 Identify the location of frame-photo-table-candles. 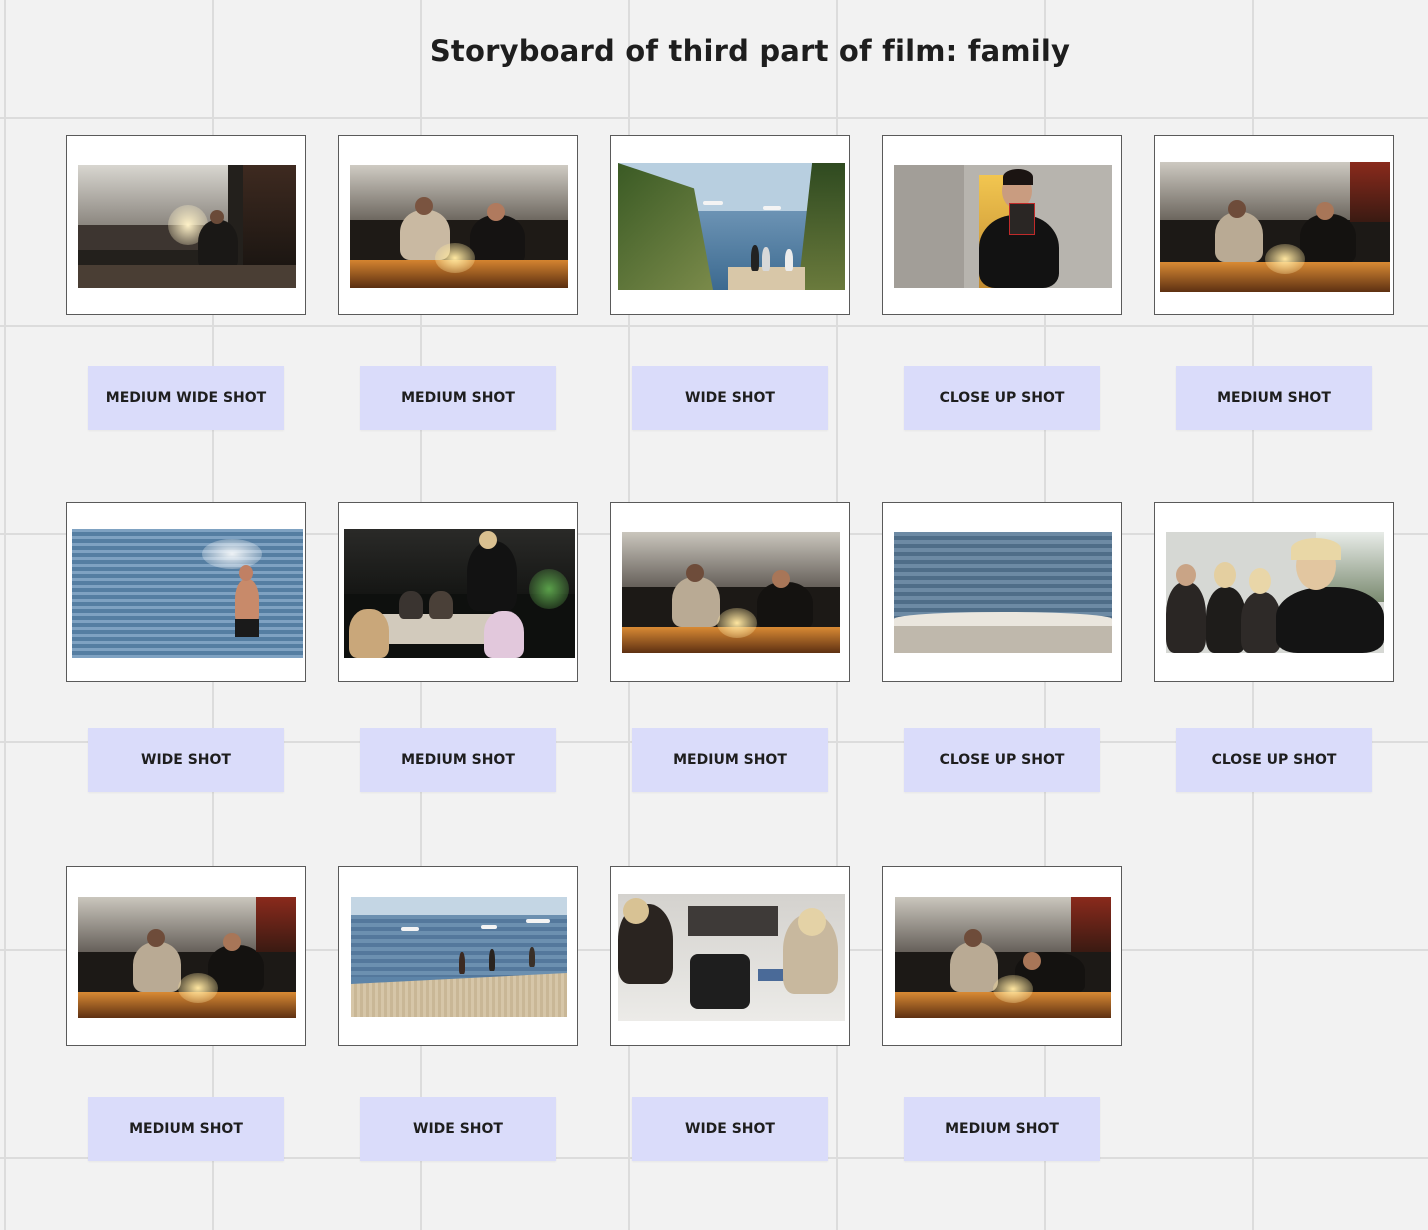
(1275, 227).